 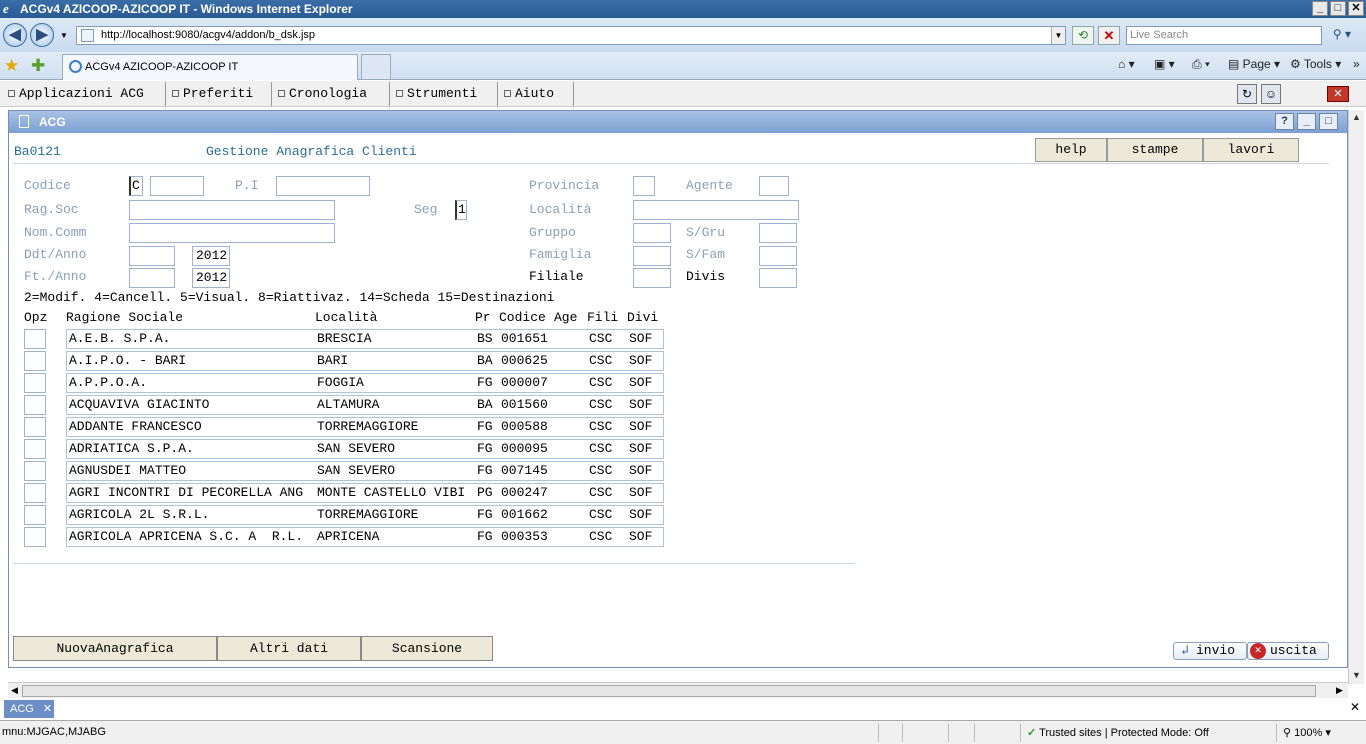 I want to click on panel-close-icon: ✕, so click(x=1355, y=707).